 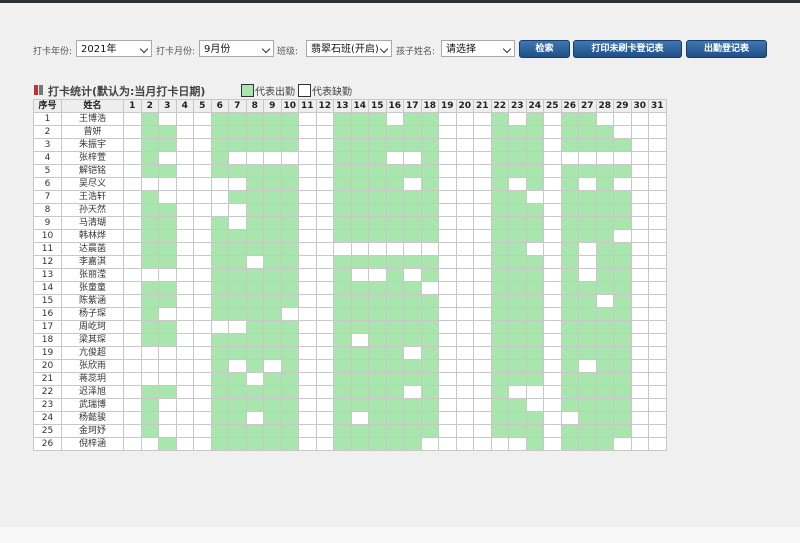 What do you see at coordinates (127, 91) in the screenshot?
I see `section-title: 打卡统计(默认为:当月打卡日期)` at bounding box center [127, 91].